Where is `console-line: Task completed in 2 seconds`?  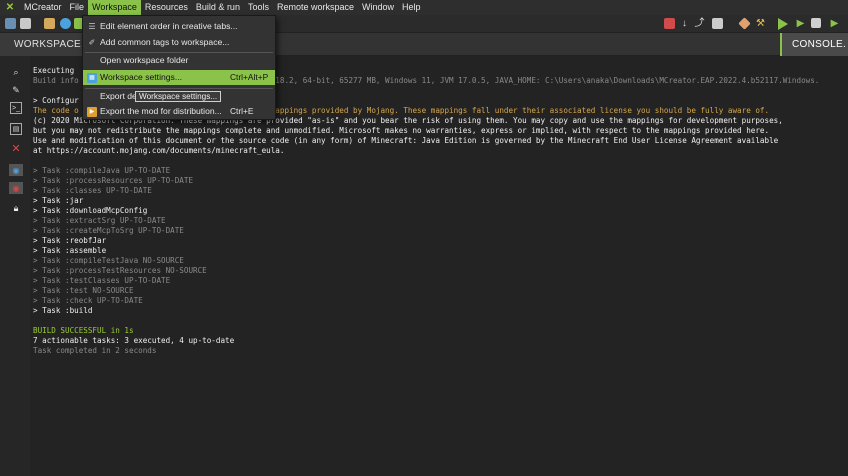
console-line: Task completed in 2 seconds is located at coordinates (95, 350).